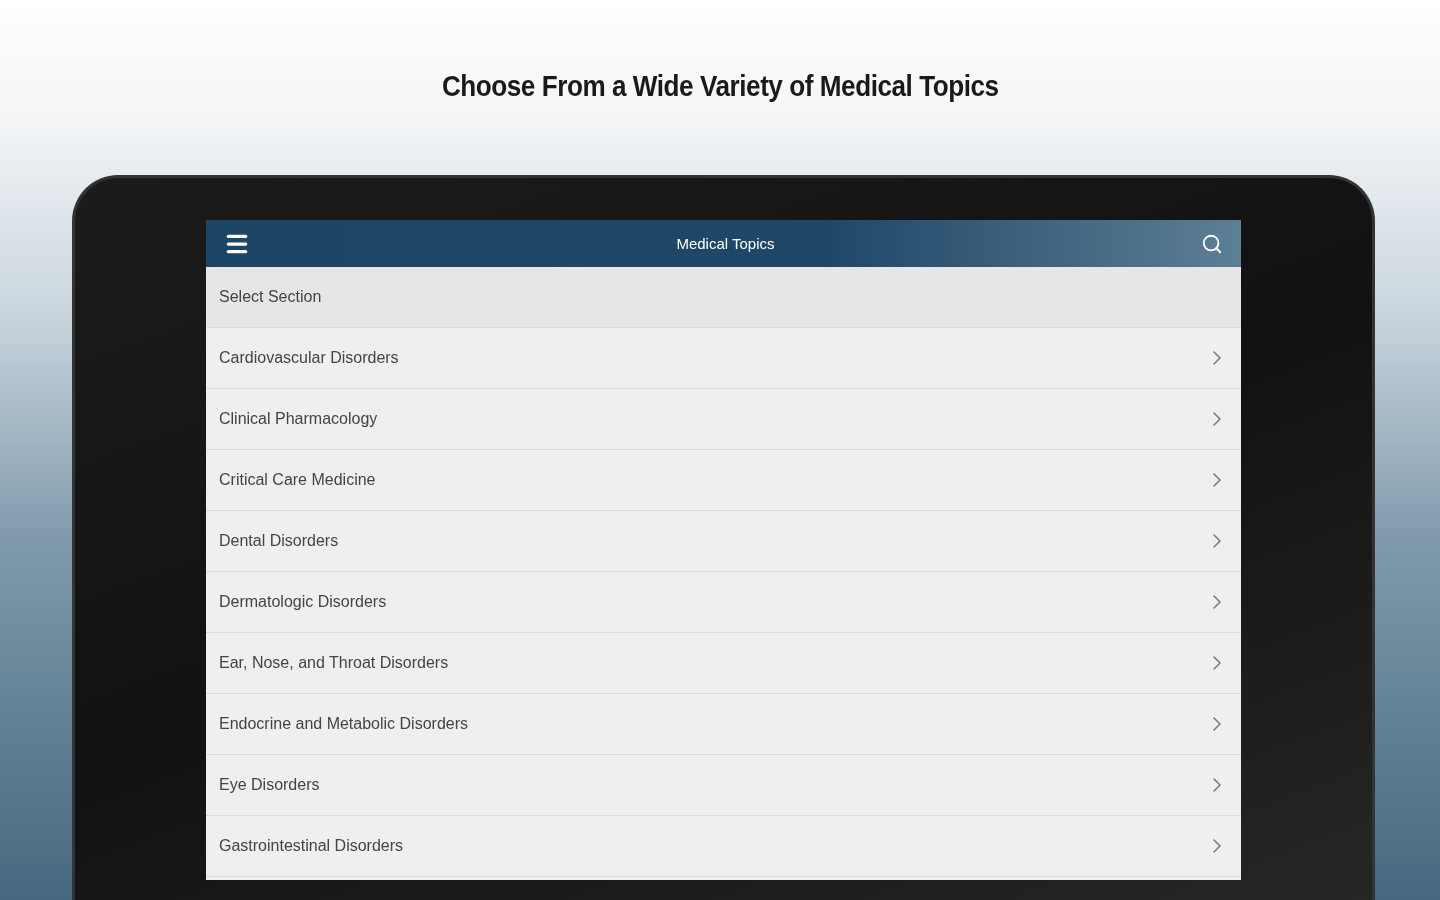  I want to click on search-icon, so click(1212, 243).